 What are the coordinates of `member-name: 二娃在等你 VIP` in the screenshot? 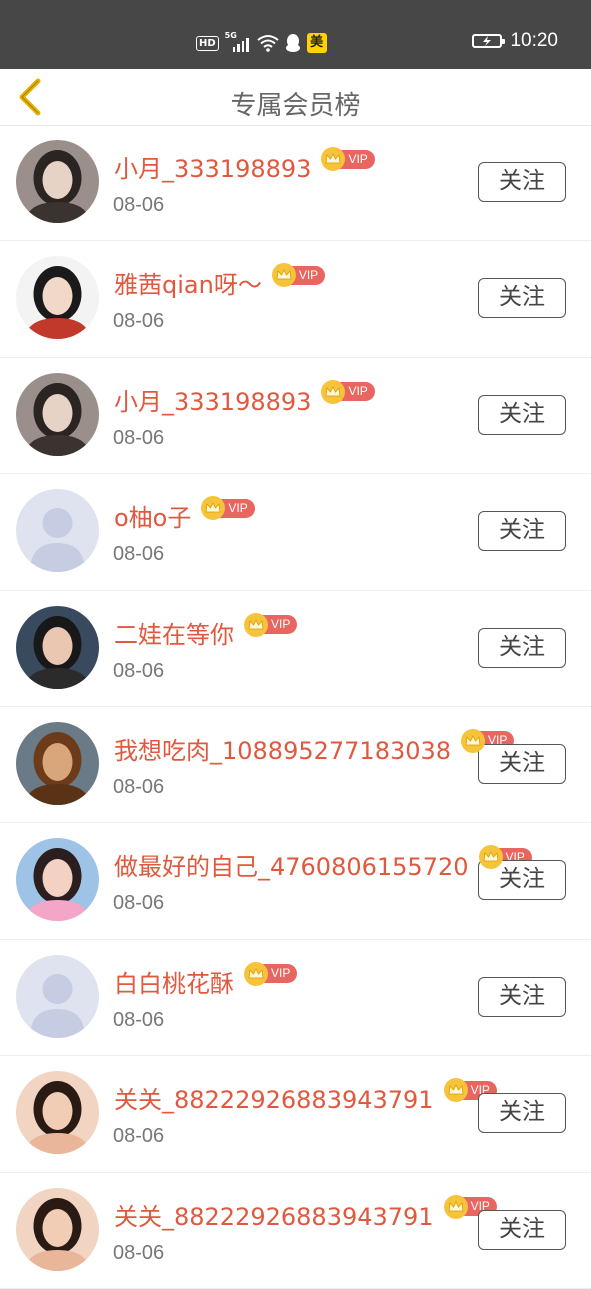 It's located at (206, 631).